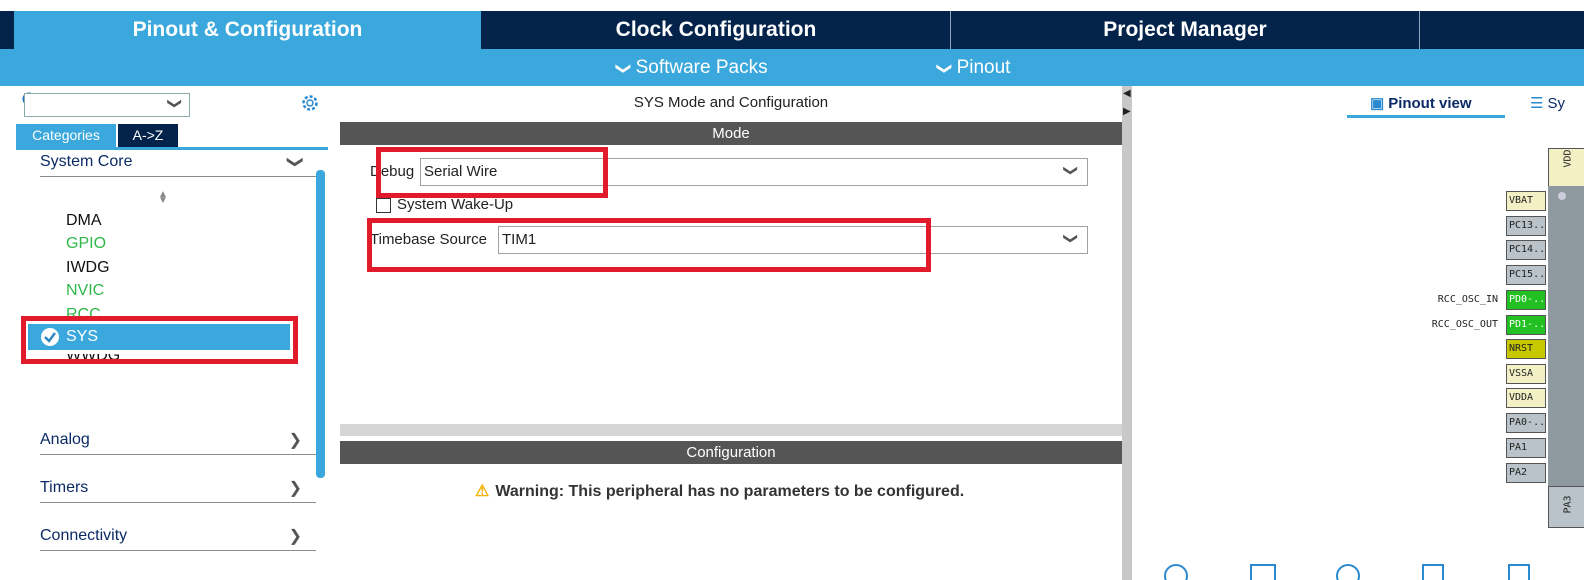 The image size is (1584, 580). I want to click on peripheral-iwdg: IWDG, so click(88, 268).